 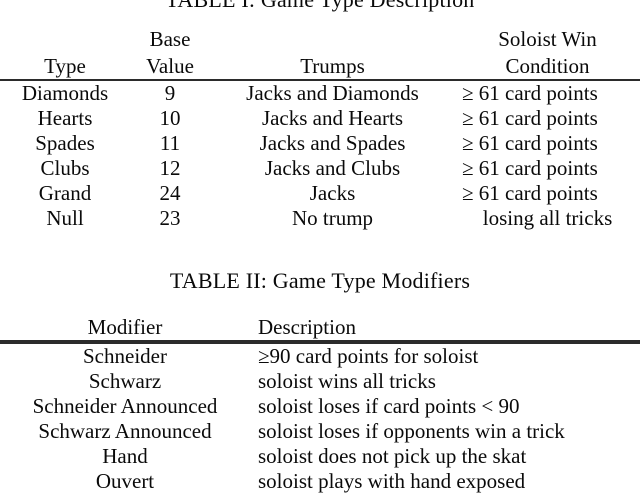 What do you see at coordinates (125, 456) in the screenshot?
I see `cell-modifier: Hand` at bounding box center [125, 456].